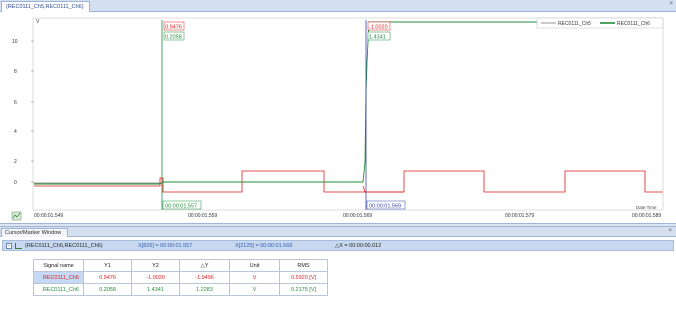 This screenshot has width=676, height=313. Describe the element at coordinates (338, 232) in the screenshot. I see `cursor-window-tab-bar: Cursor/Marker Window ×` at that location.